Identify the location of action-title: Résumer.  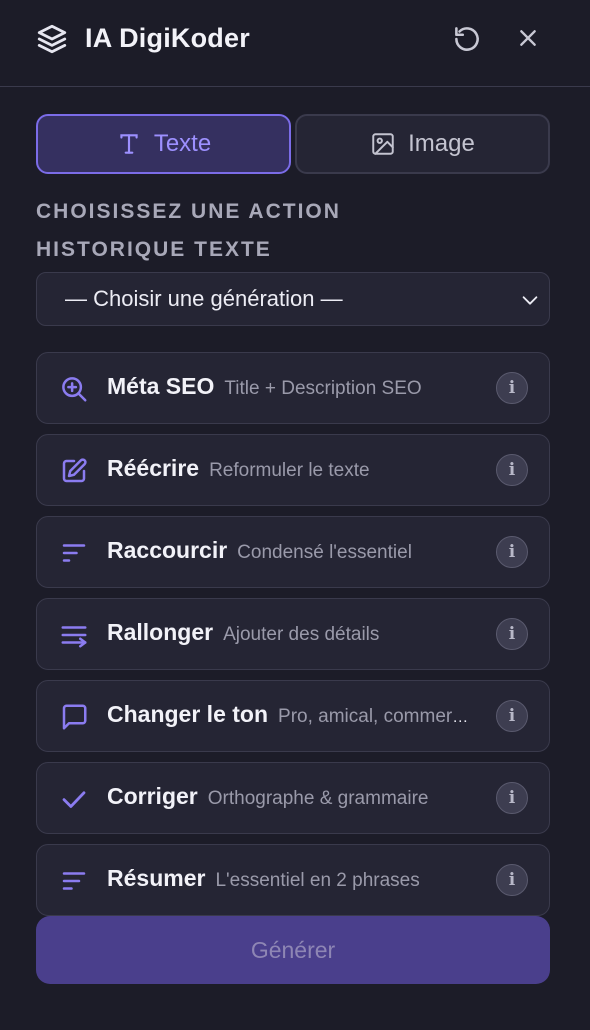
(156, 878).